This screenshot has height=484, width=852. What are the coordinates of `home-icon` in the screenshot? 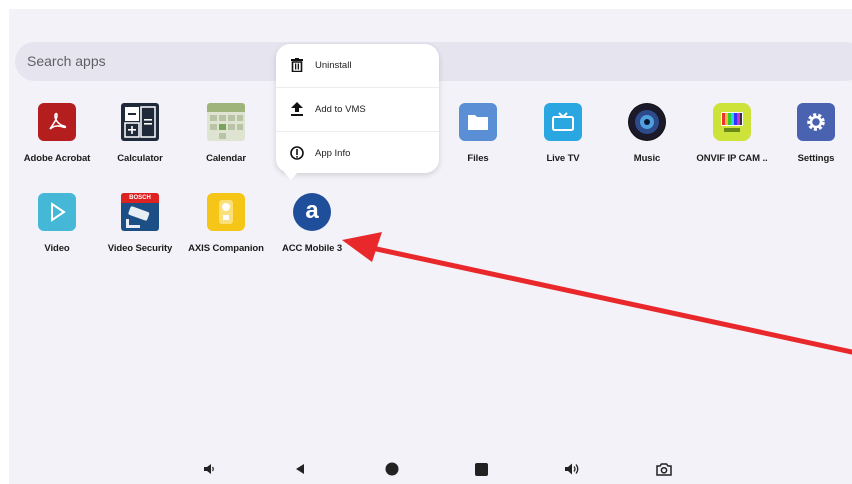 It's located at (392, 469).